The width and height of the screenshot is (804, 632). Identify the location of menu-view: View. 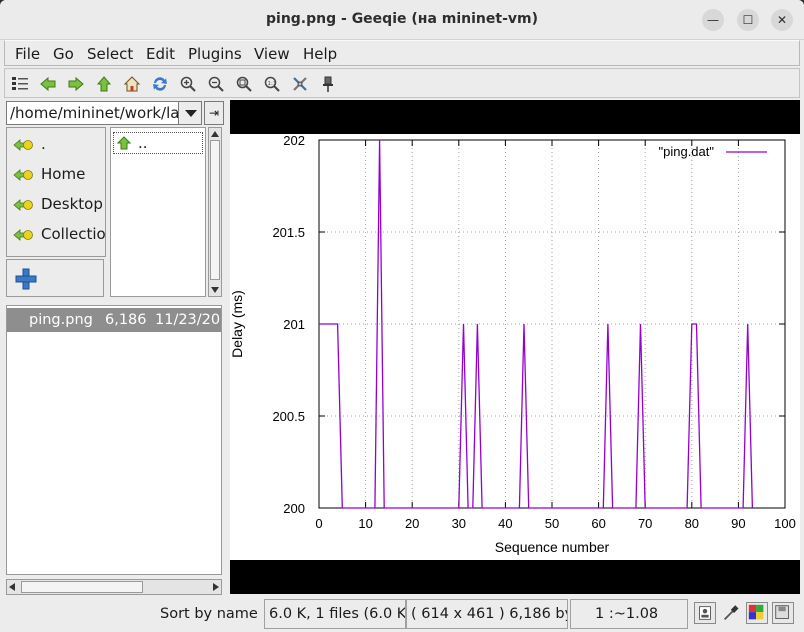
(272, 54).